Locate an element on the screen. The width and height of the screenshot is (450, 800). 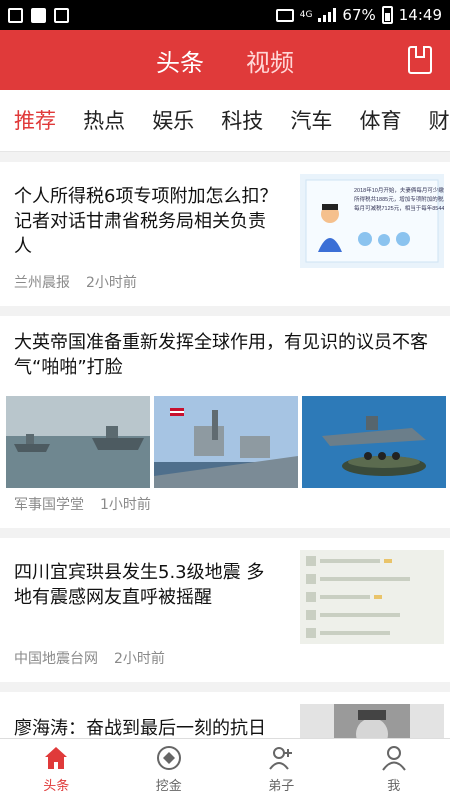
channel-auto: 汽车 is located at coordinates (311, 120).